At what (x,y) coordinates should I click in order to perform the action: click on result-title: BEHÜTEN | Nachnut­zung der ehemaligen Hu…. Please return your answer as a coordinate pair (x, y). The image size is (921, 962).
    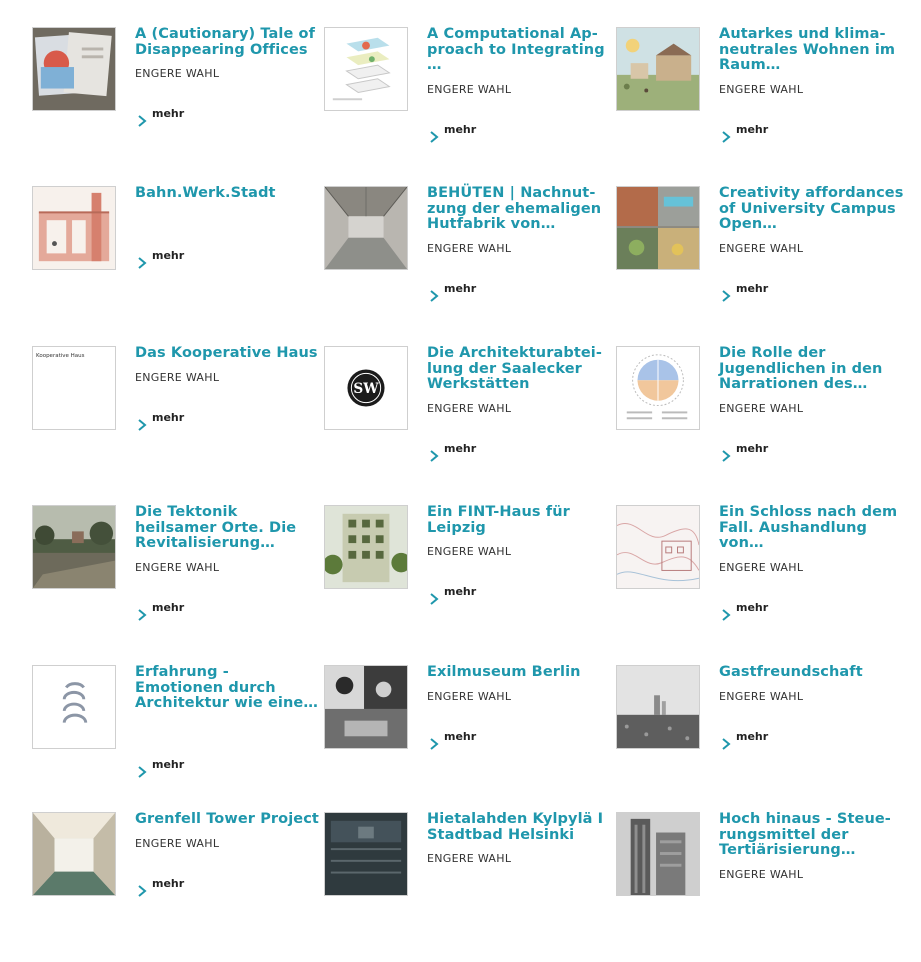
    Looking at the image, I should click on (519, 209).